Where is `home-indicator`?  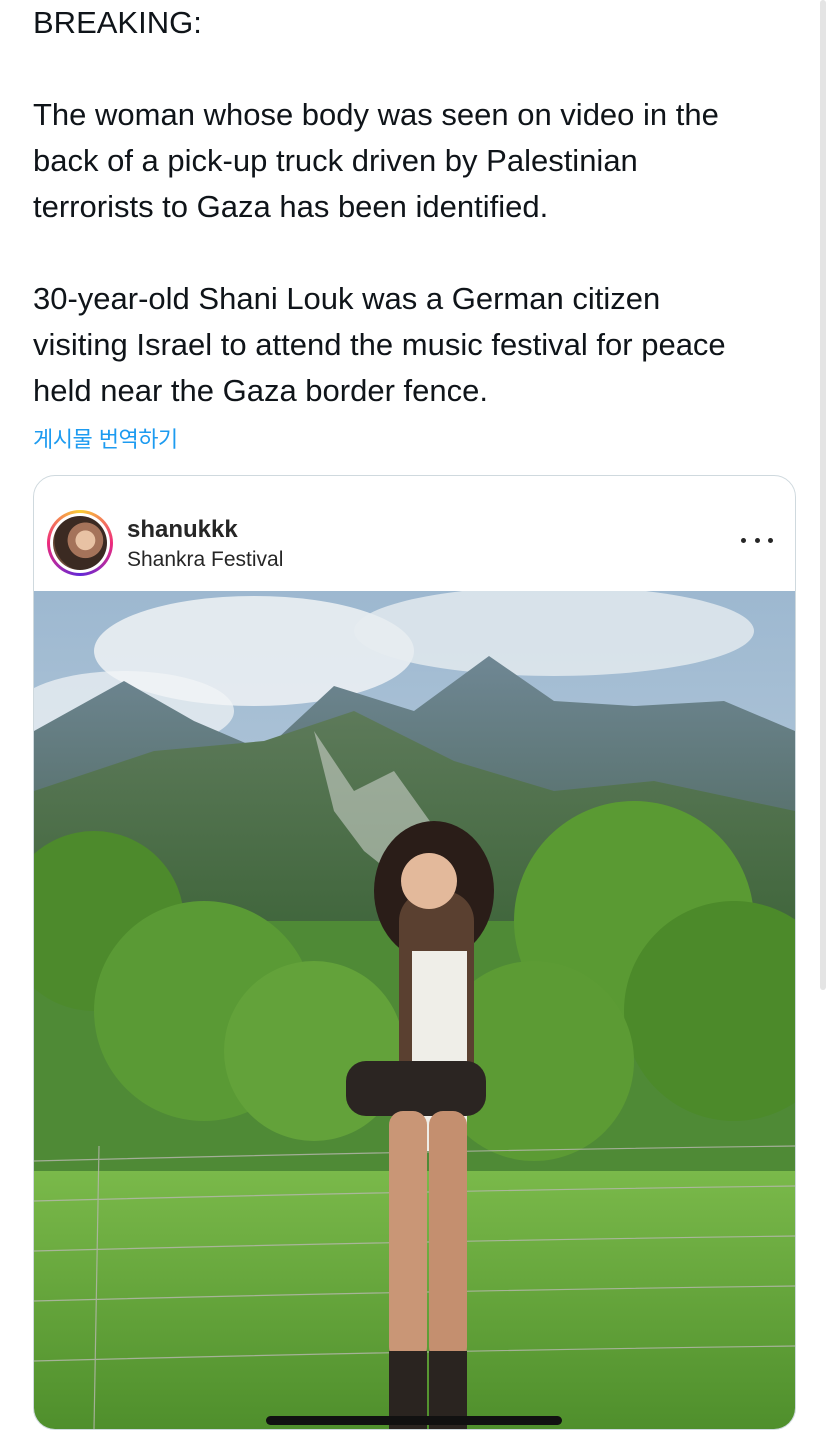 home-indicator is located at coordinates (414, 1420).